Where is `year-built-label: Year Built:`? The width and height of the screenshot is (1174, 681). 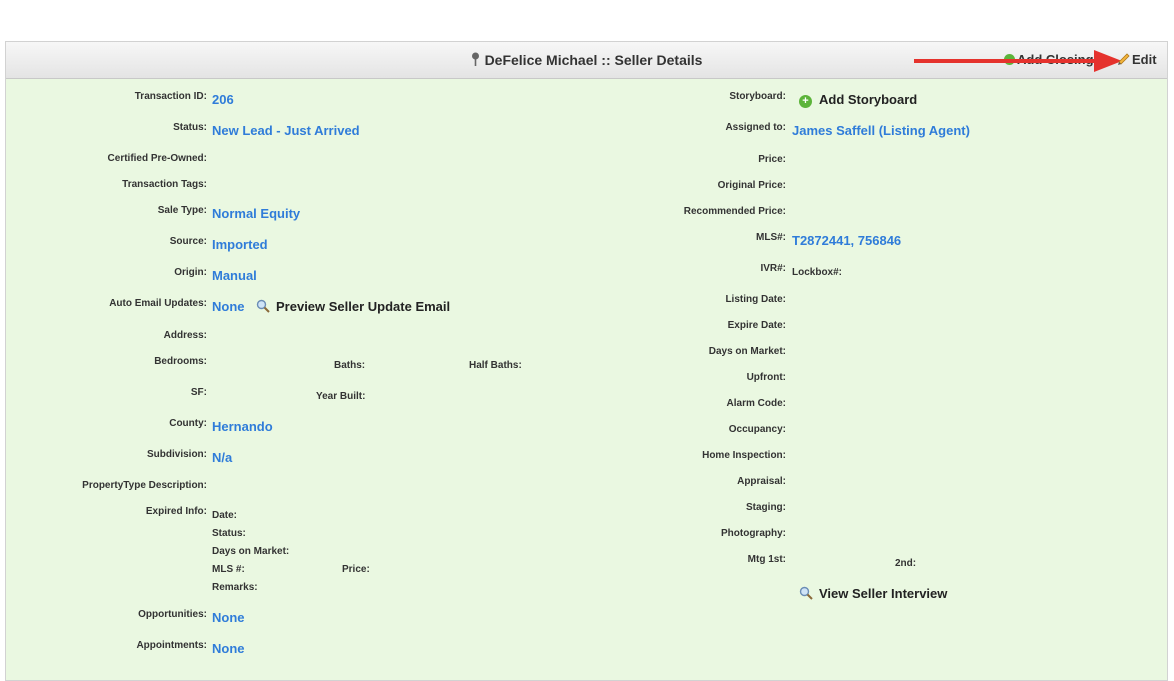
year-built-label: Year Built: is located at coordinates (341, 396).